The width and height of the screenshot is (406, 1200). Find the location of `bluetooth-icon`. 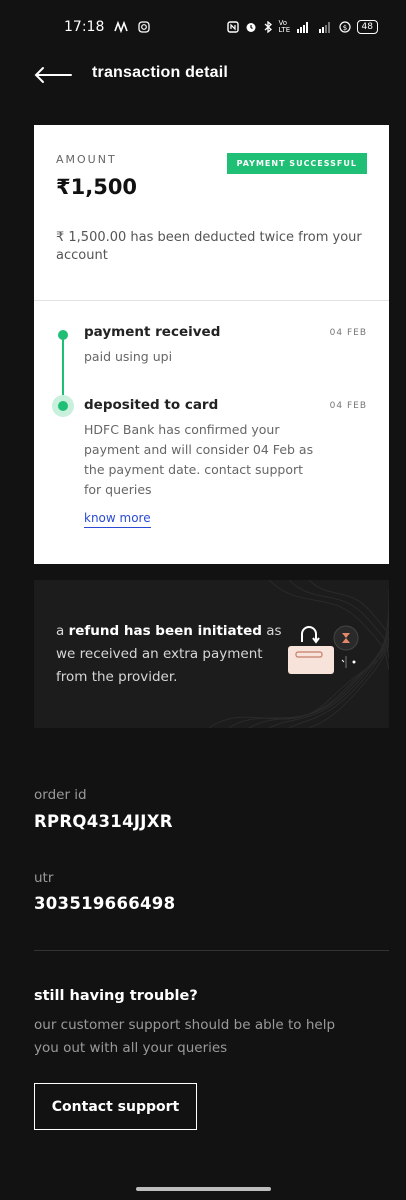

bluetooth-icon is located at coordinates (268, 27).